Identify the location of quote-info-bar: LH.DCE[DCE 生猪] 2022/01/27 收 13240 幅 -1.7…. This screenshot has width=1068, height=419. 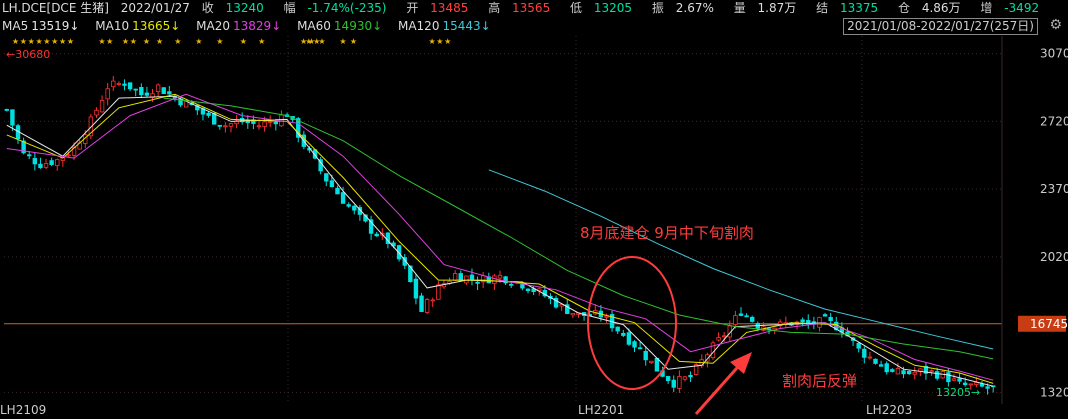
(535, 8).